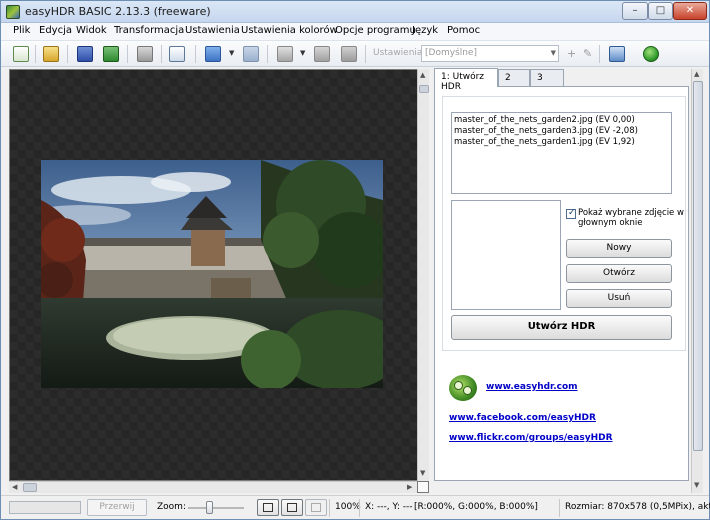 This screenshot has width=710, height=520. I want to click on menu-program-options: Opcje programu, so click(375, 30).